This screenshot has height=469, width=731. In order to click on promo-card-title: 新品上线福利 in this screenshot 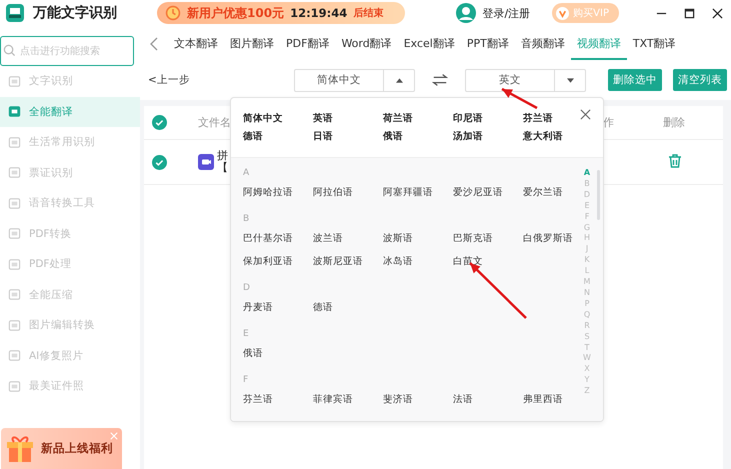, I will do `click(77, 448)`.